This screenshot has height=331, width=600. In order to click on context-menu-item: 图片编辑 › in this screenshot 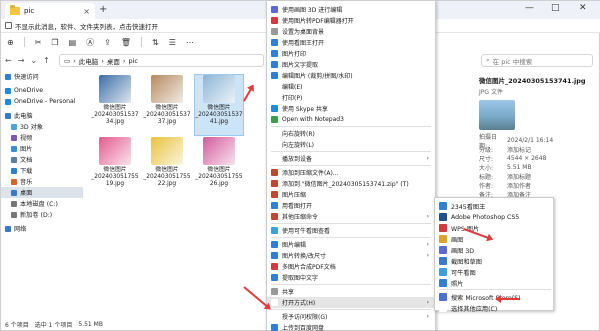, I will do `click(351, 244)`.